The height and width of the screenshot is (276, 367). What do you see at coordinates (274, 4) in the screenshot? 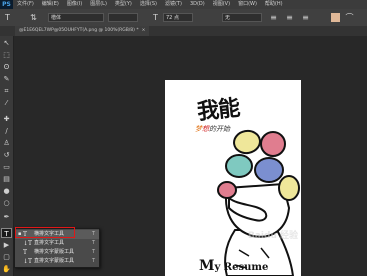
I see `menu-help: 帮助(H)` at bounding box center [274, 4].